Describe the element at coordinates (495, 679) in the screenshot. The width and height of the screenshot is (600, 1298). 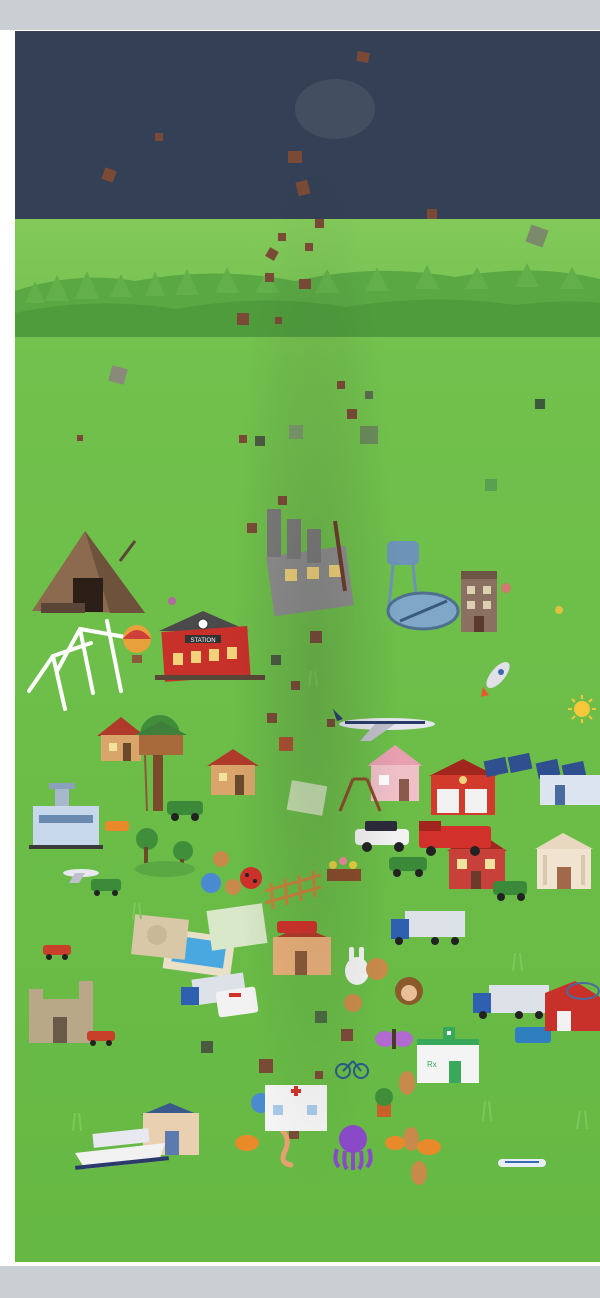
I see `rocket` at that location.